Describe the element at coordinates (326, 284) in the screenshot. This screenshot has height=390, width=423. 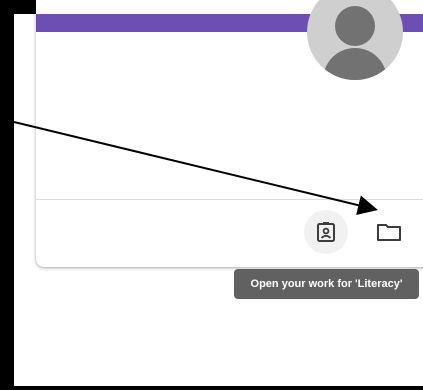
I see `tooltip-open-work: Open your work for 'Literacy'` at that location.